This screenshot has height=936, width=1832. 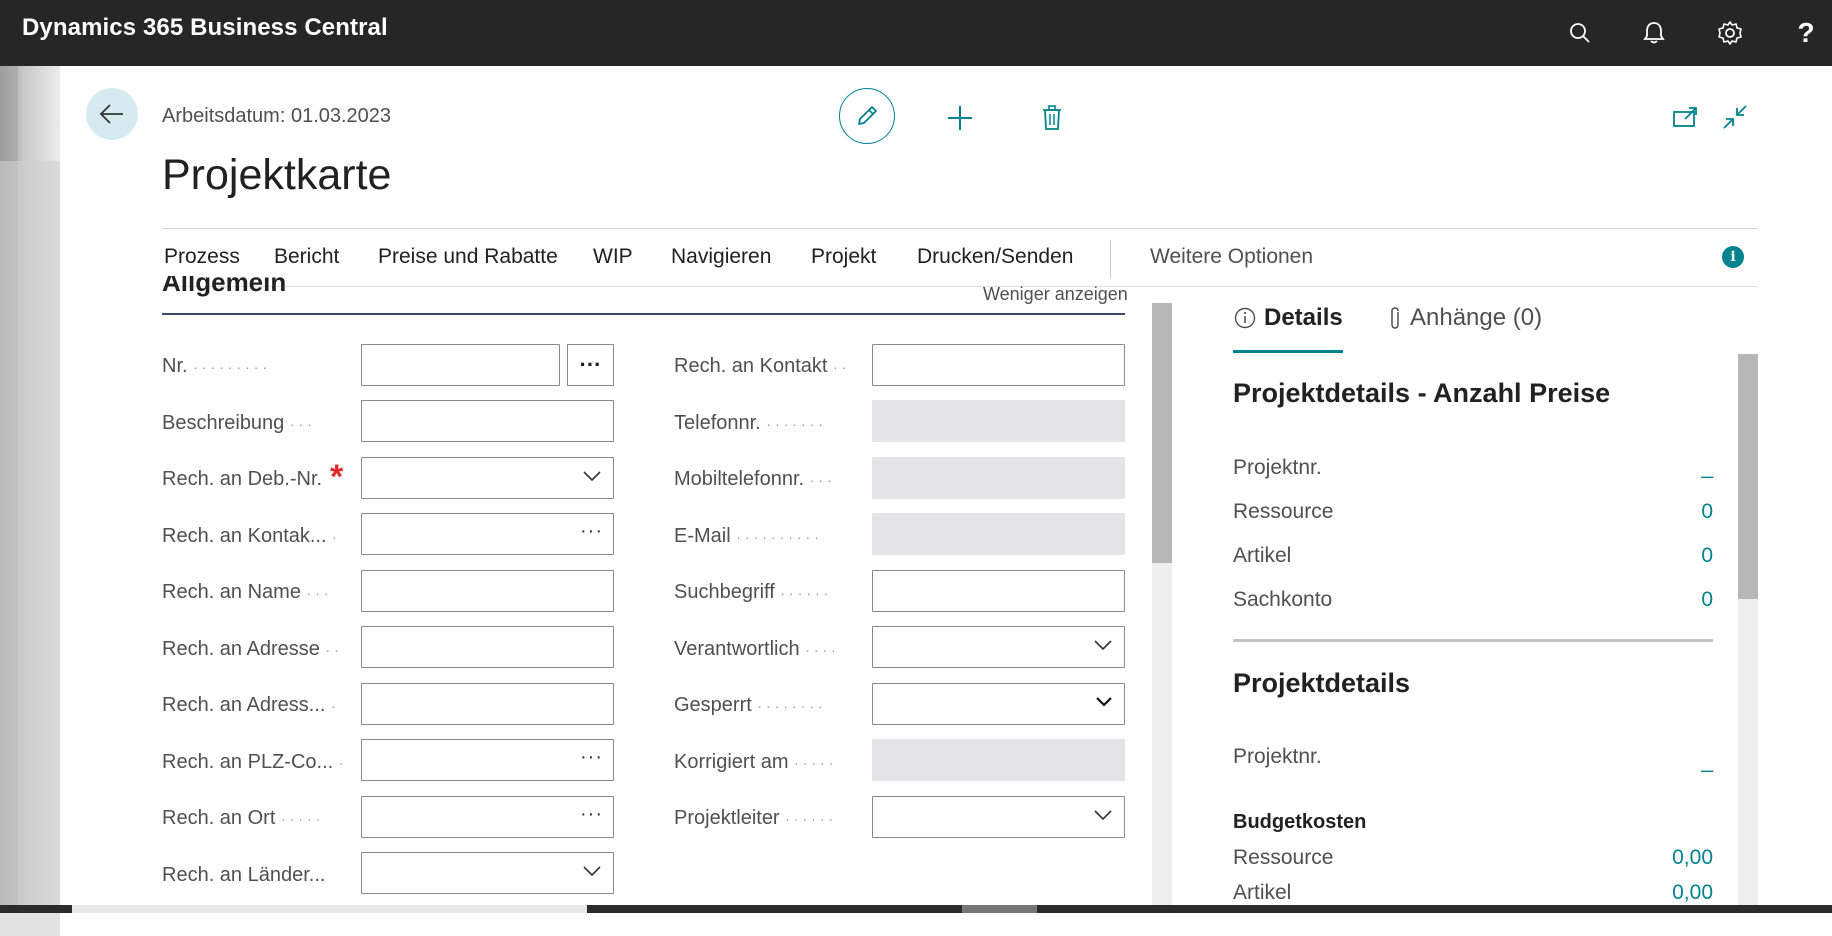 What do you see at coordinates (468, 257) in the screenshot?
I see `menu-preise-und-rabatte: Preise und Rabatte` at bounding box center [468, 257].